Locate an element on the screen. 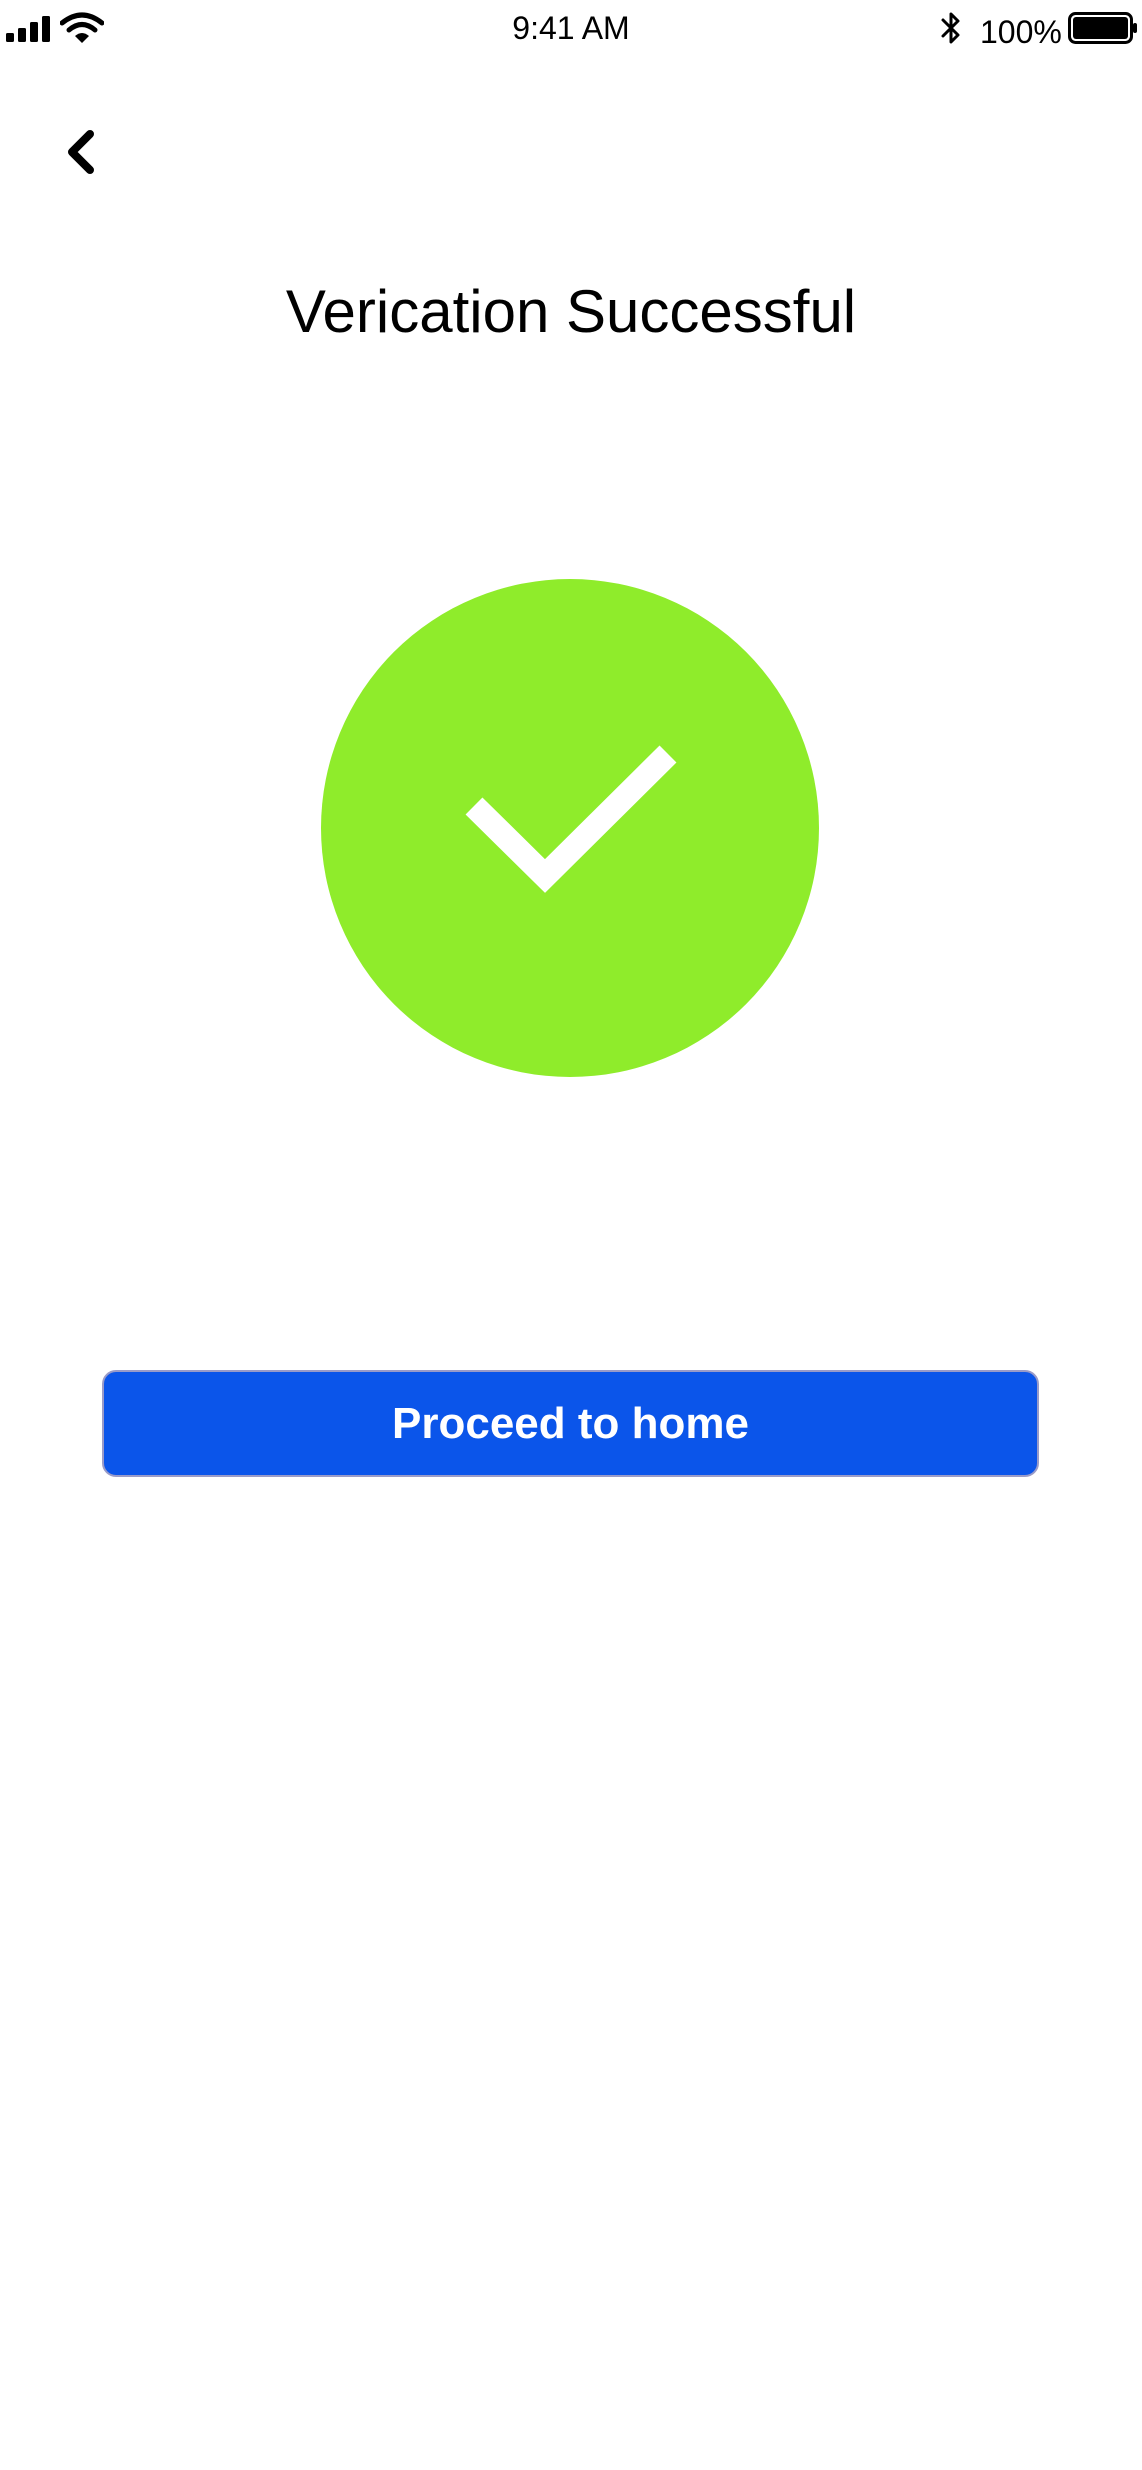 The width and height of the screenshot is (1142, 2470). status-bar: 9:41 AM 100% is located at coordinates (571, 30).